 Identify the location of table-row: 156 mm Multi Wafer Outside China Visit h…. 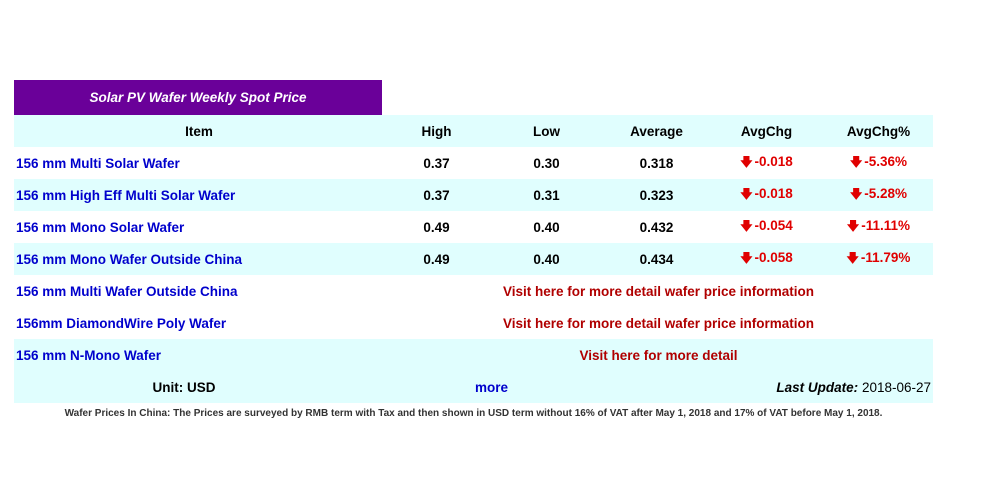
(473, 291).